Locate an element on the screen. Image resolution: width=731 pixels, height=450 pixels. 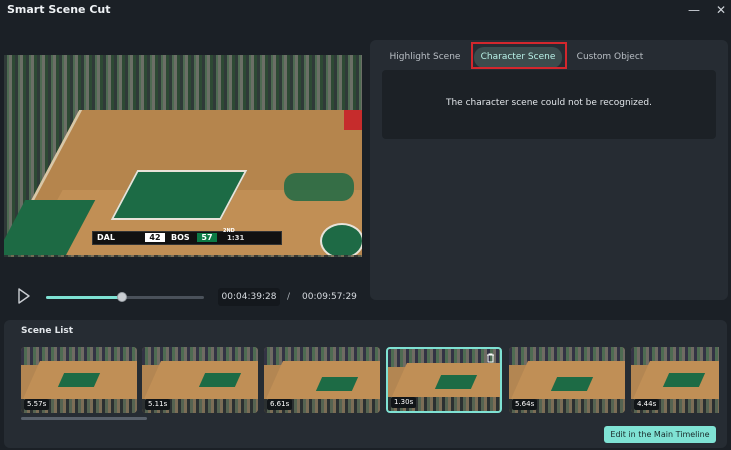
title-bar: Smart Scene Cut — ✕ is located at coordinates (365, 11).